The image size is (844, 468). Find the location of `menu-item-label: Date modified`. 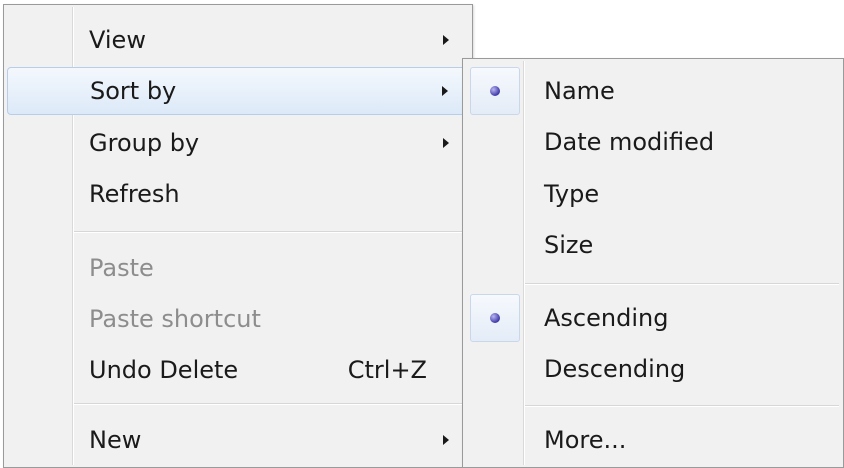

menu-item-label: Date modified is located at coordinates (629, 142).